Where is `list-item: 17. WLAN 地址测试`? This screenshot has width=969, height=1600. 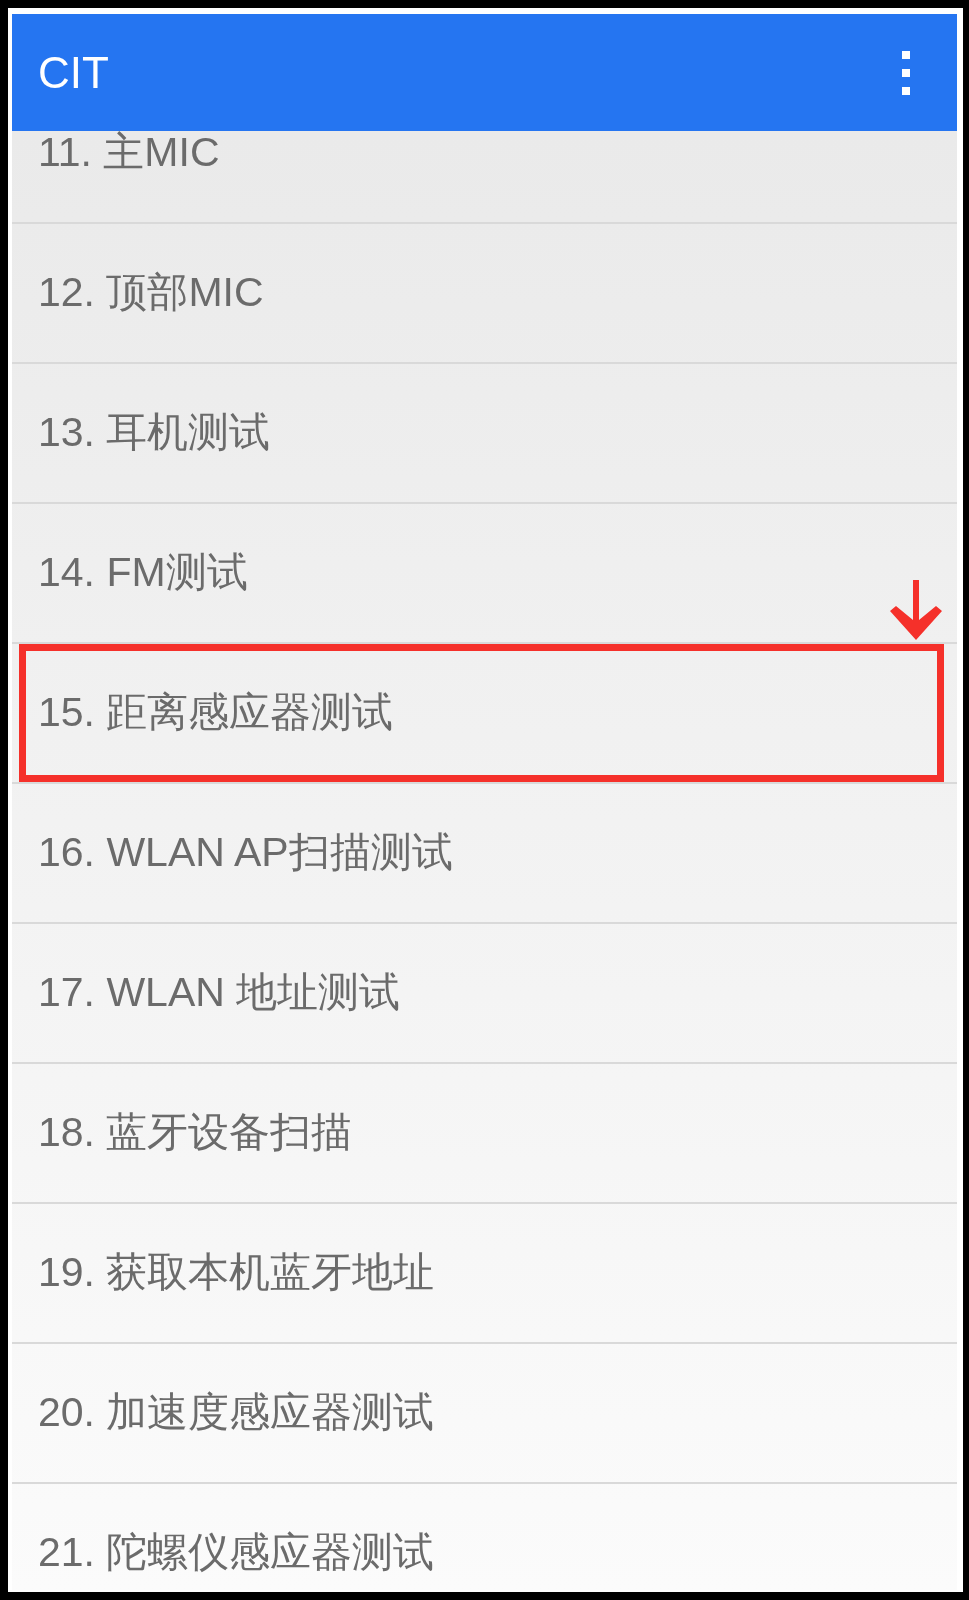 list-item: 17. WLAN 地址测试 is located at coordinates (484, 994).